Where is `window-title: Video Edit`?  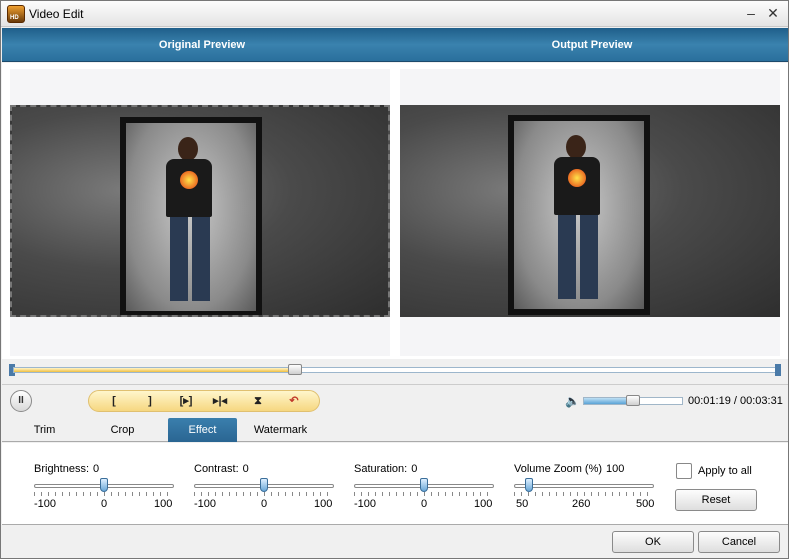 window-title: Video Edit is located at coordinates (56, 14).